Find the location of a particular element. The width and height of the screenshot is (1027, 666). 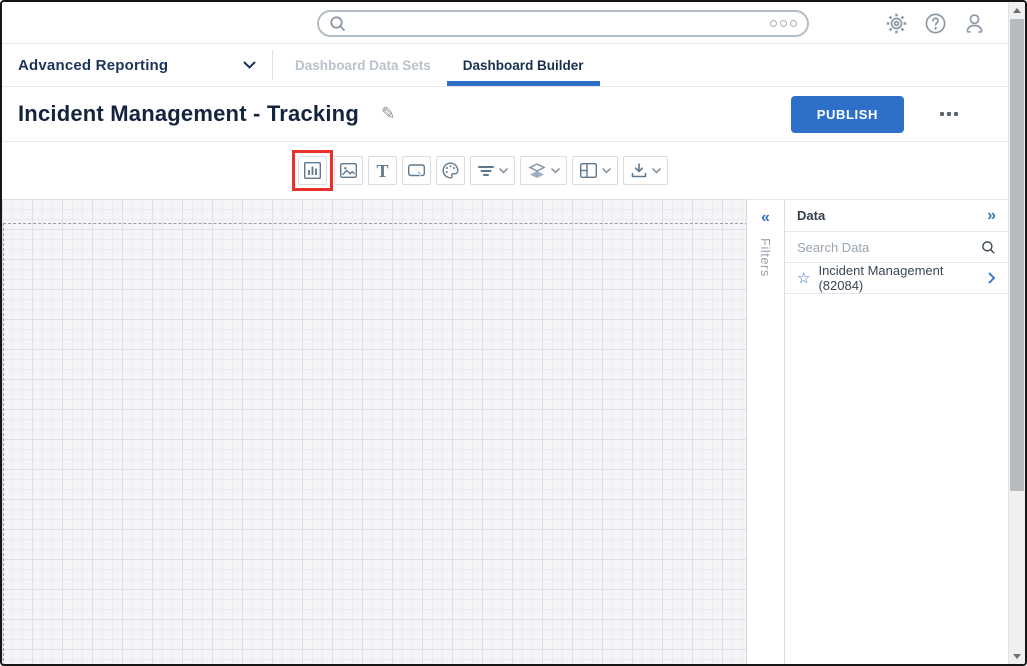

palette-button is located at coordinates (450, 170).